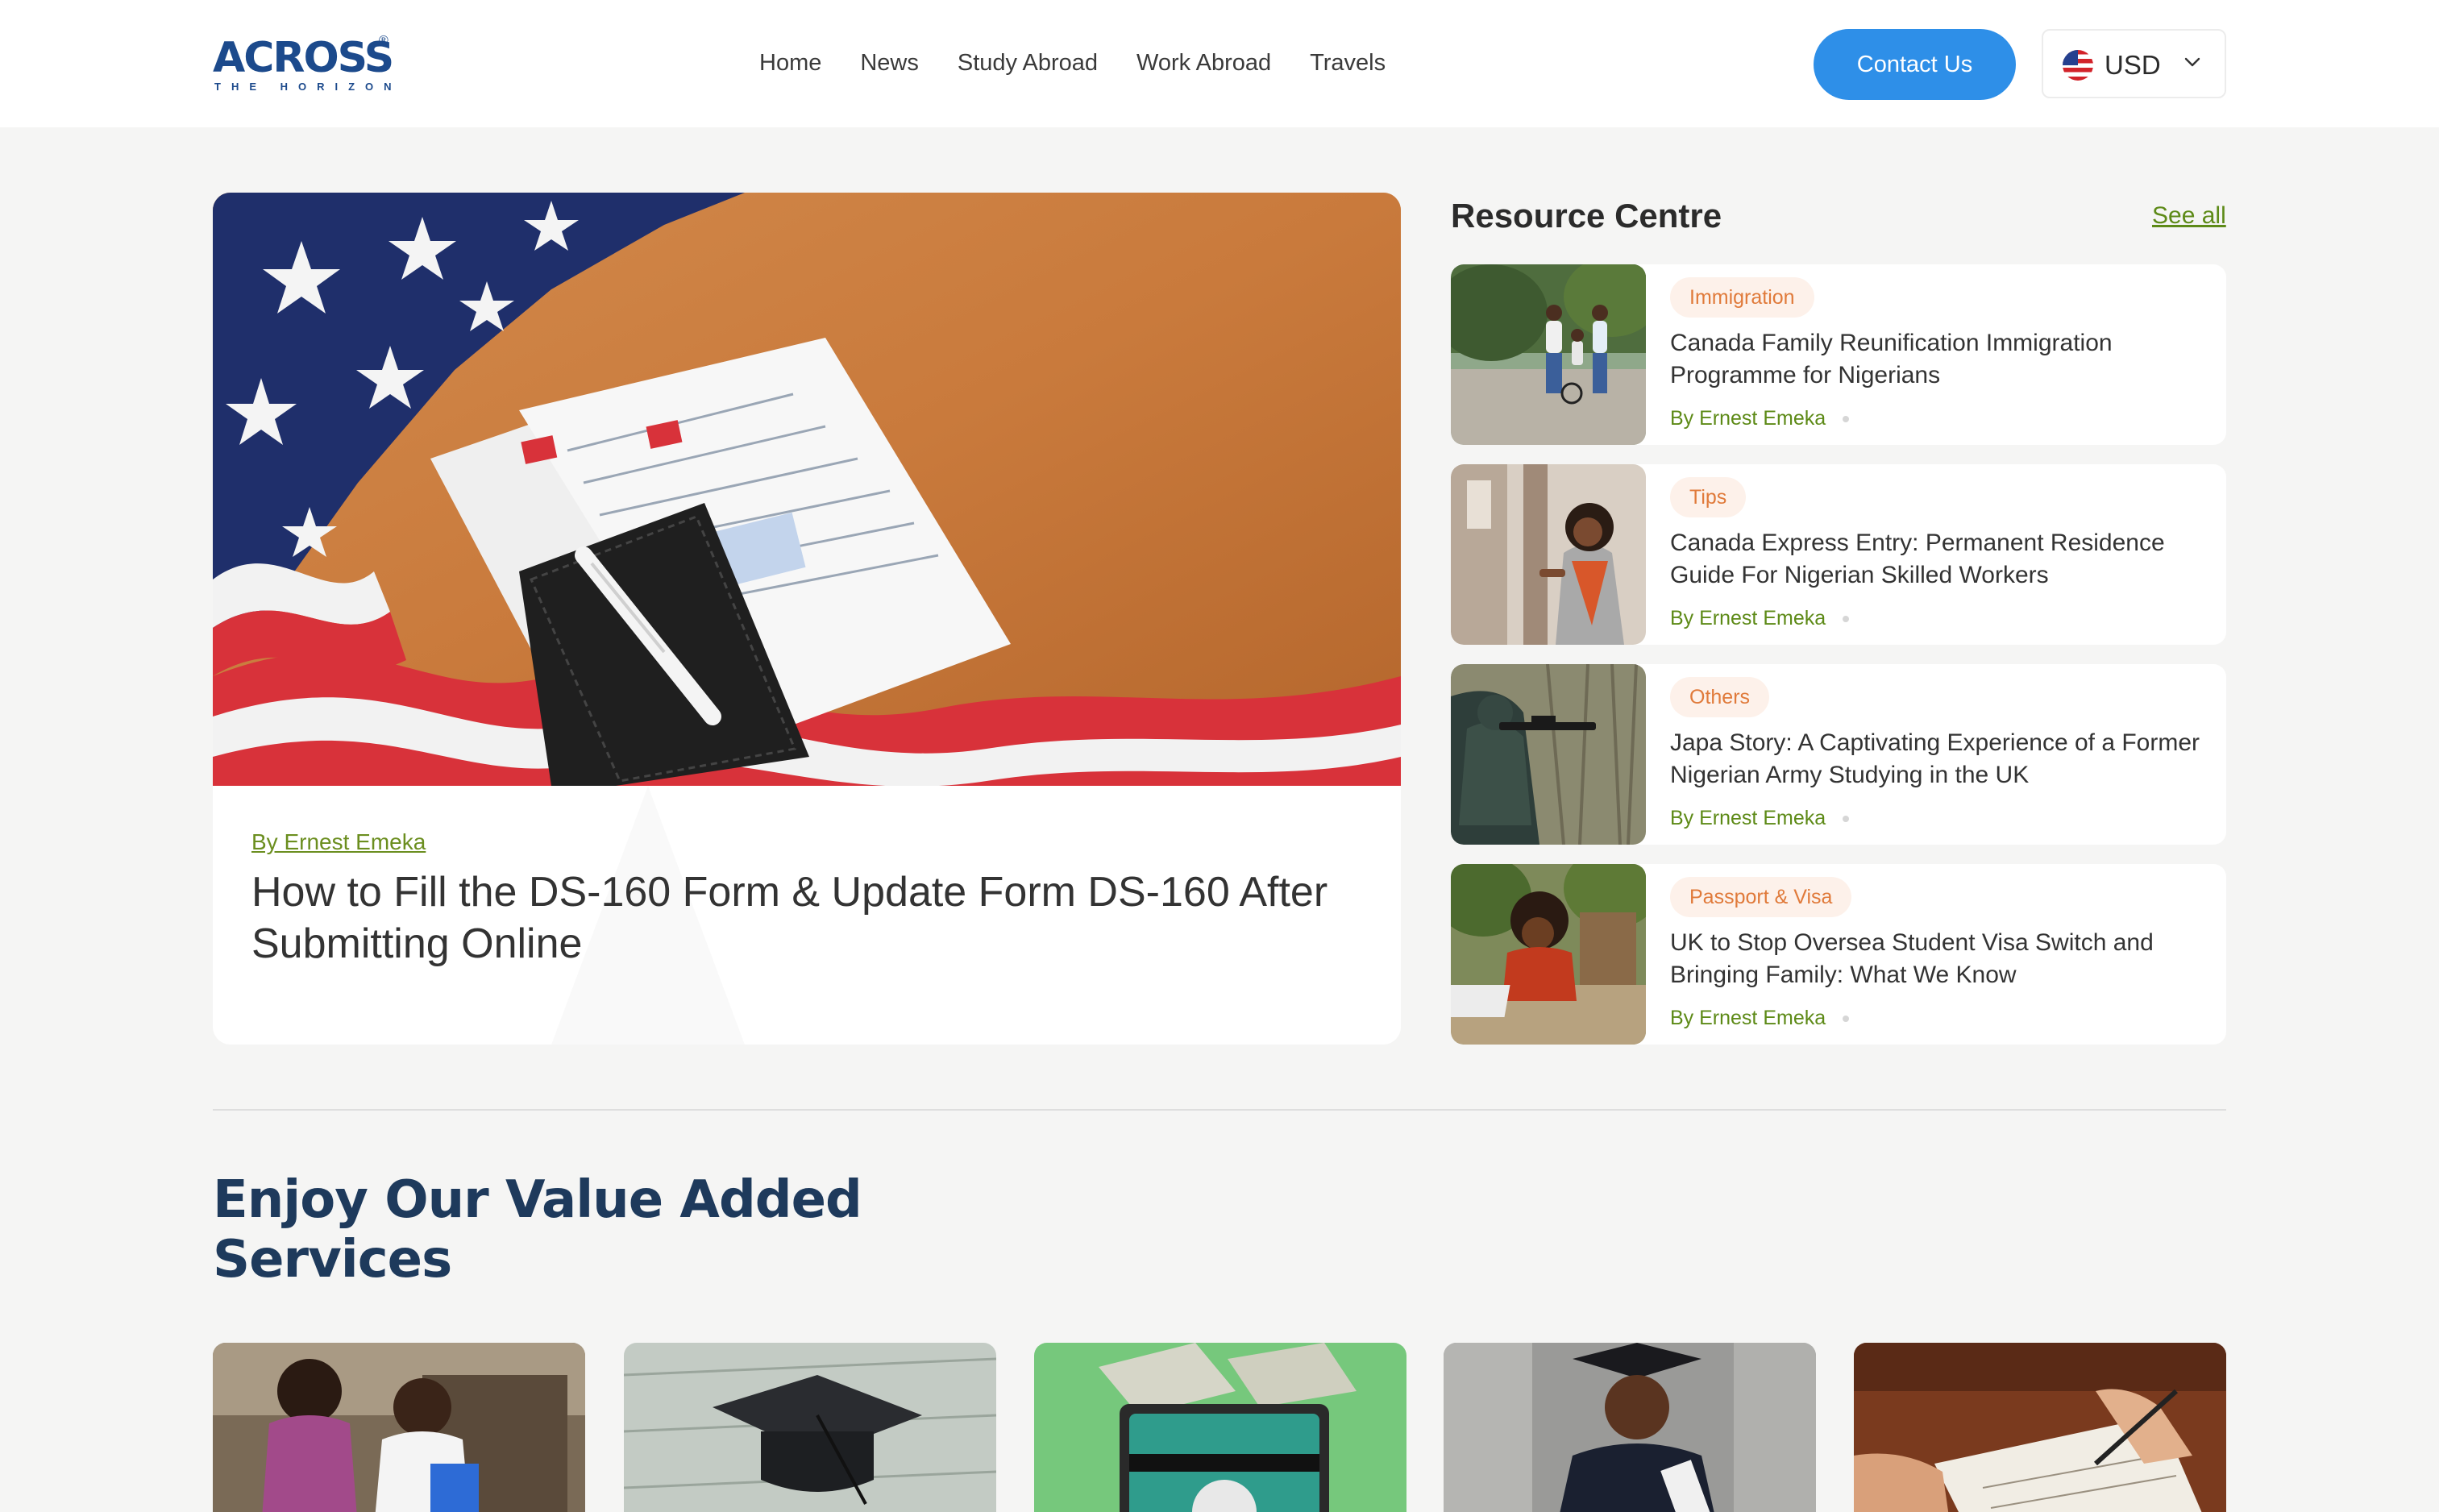 The height and width of the screenshot is (1512, 2439). What do you see at coordinates (1203, 63) in the screenshot?
I see `nav-work-abroad: Work Abroad` at bounding box center [1203, 63].